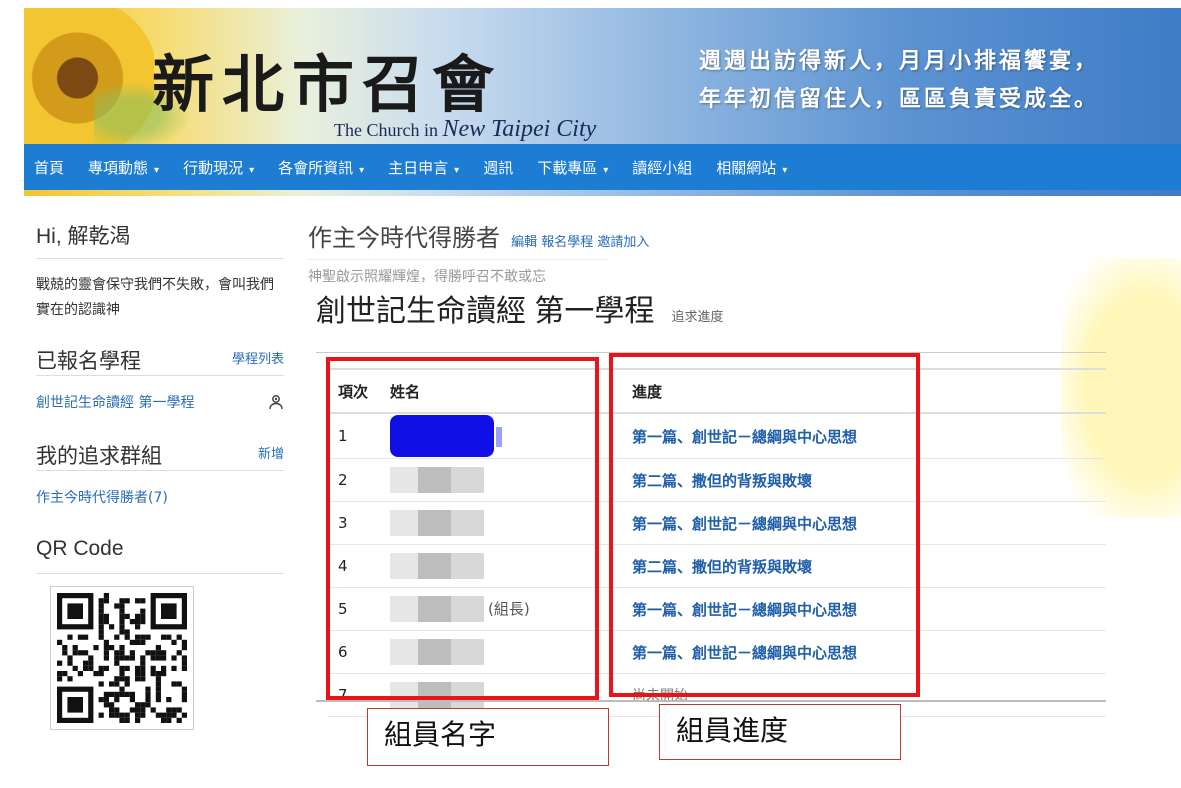  I want to click on course-title: 創世記生命讀經 第一學程, so click(485, 311).